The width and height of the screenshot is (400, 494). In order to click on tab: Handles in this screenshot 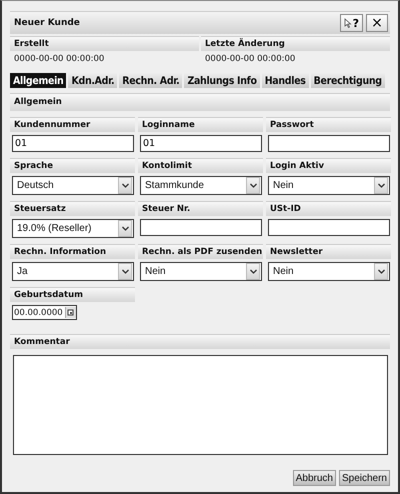, I will do `click(285, 80)`.